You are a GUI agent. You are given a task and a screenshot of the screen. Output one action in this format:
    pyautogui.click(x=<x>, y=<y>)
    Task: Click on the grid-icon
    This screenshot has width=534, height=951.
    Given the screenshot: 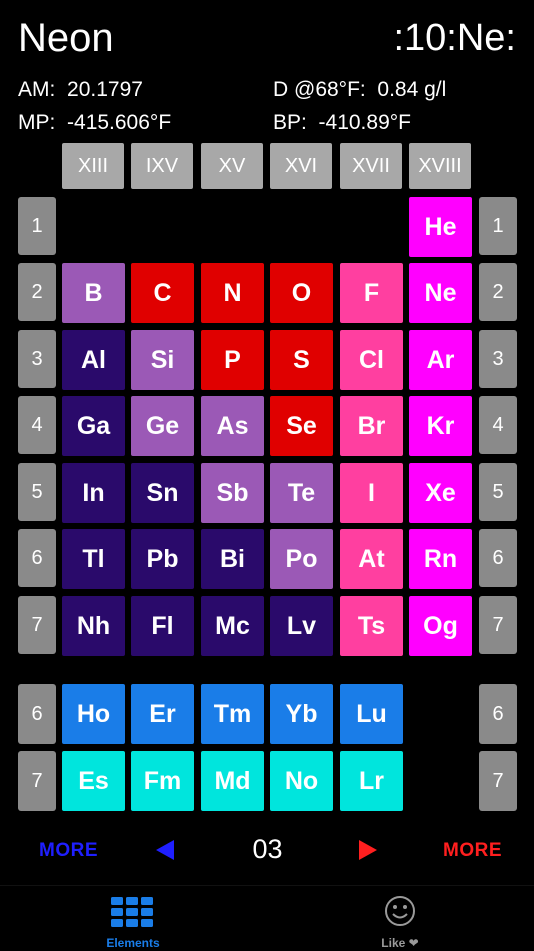 What is the action you would take?
    pyautogui.click(x=133, y=914)
    